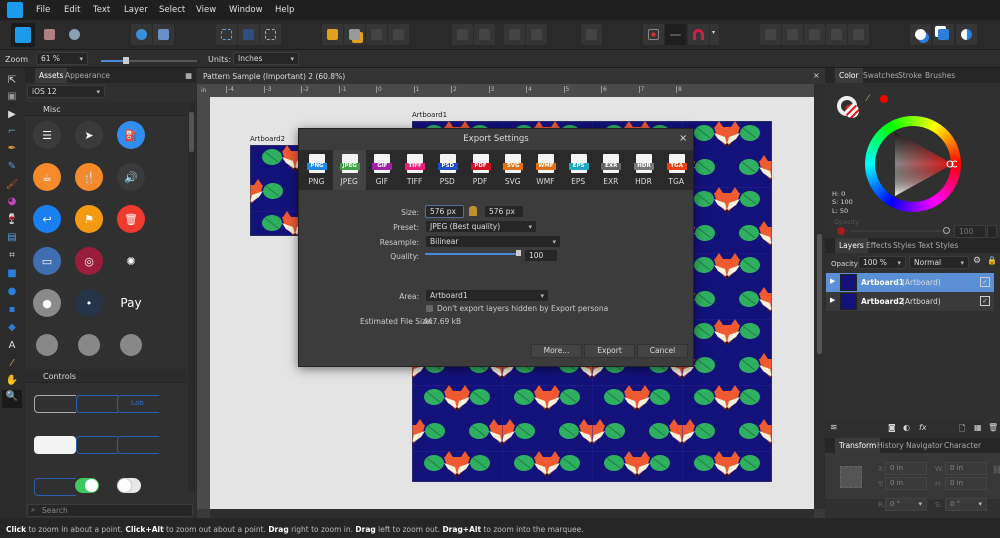 The width and height of the screenshot is (1000, 538). What do you see at coordinates (316, 170) in the screenshot?
I see `format-tab-png: PNG PNG` at bounding box center [316, 170].